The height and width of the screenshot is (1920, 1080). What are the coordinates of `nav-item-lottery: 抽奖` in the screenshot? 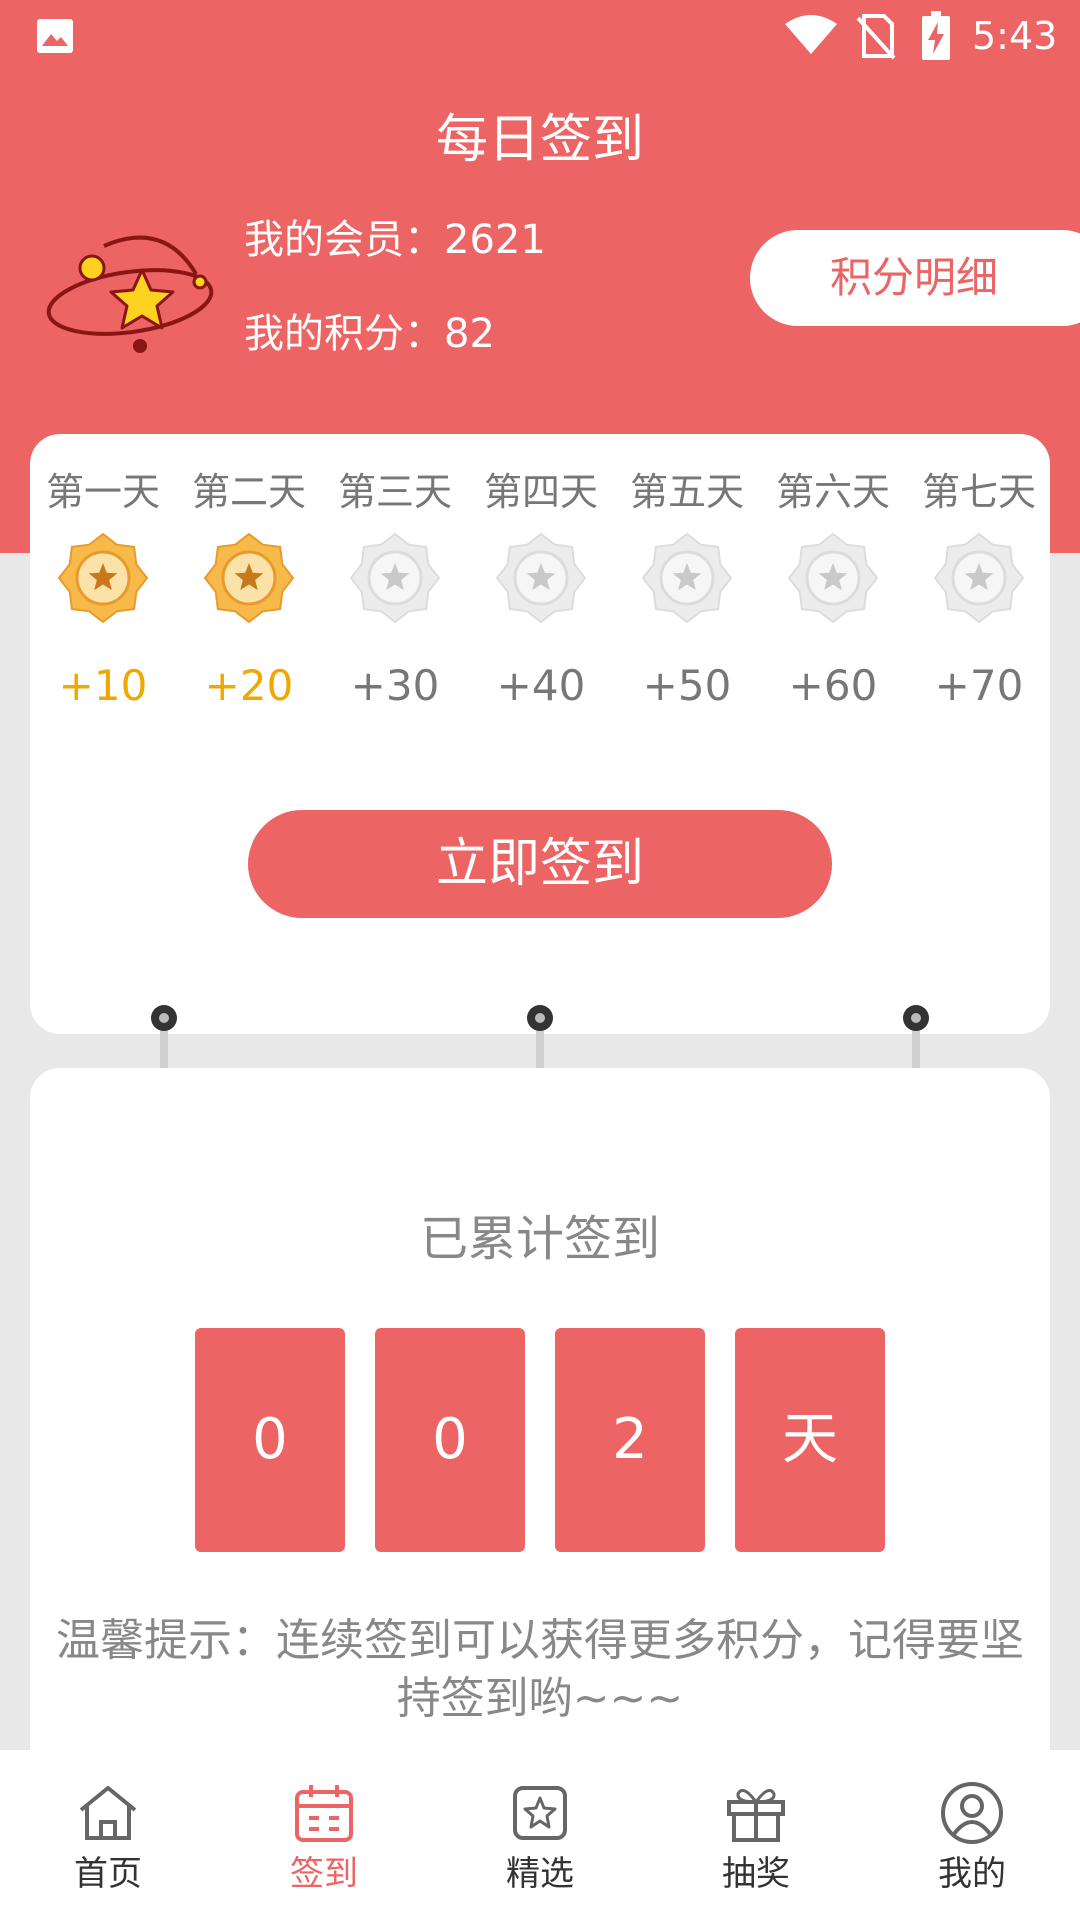 It's located at (756, 1840).